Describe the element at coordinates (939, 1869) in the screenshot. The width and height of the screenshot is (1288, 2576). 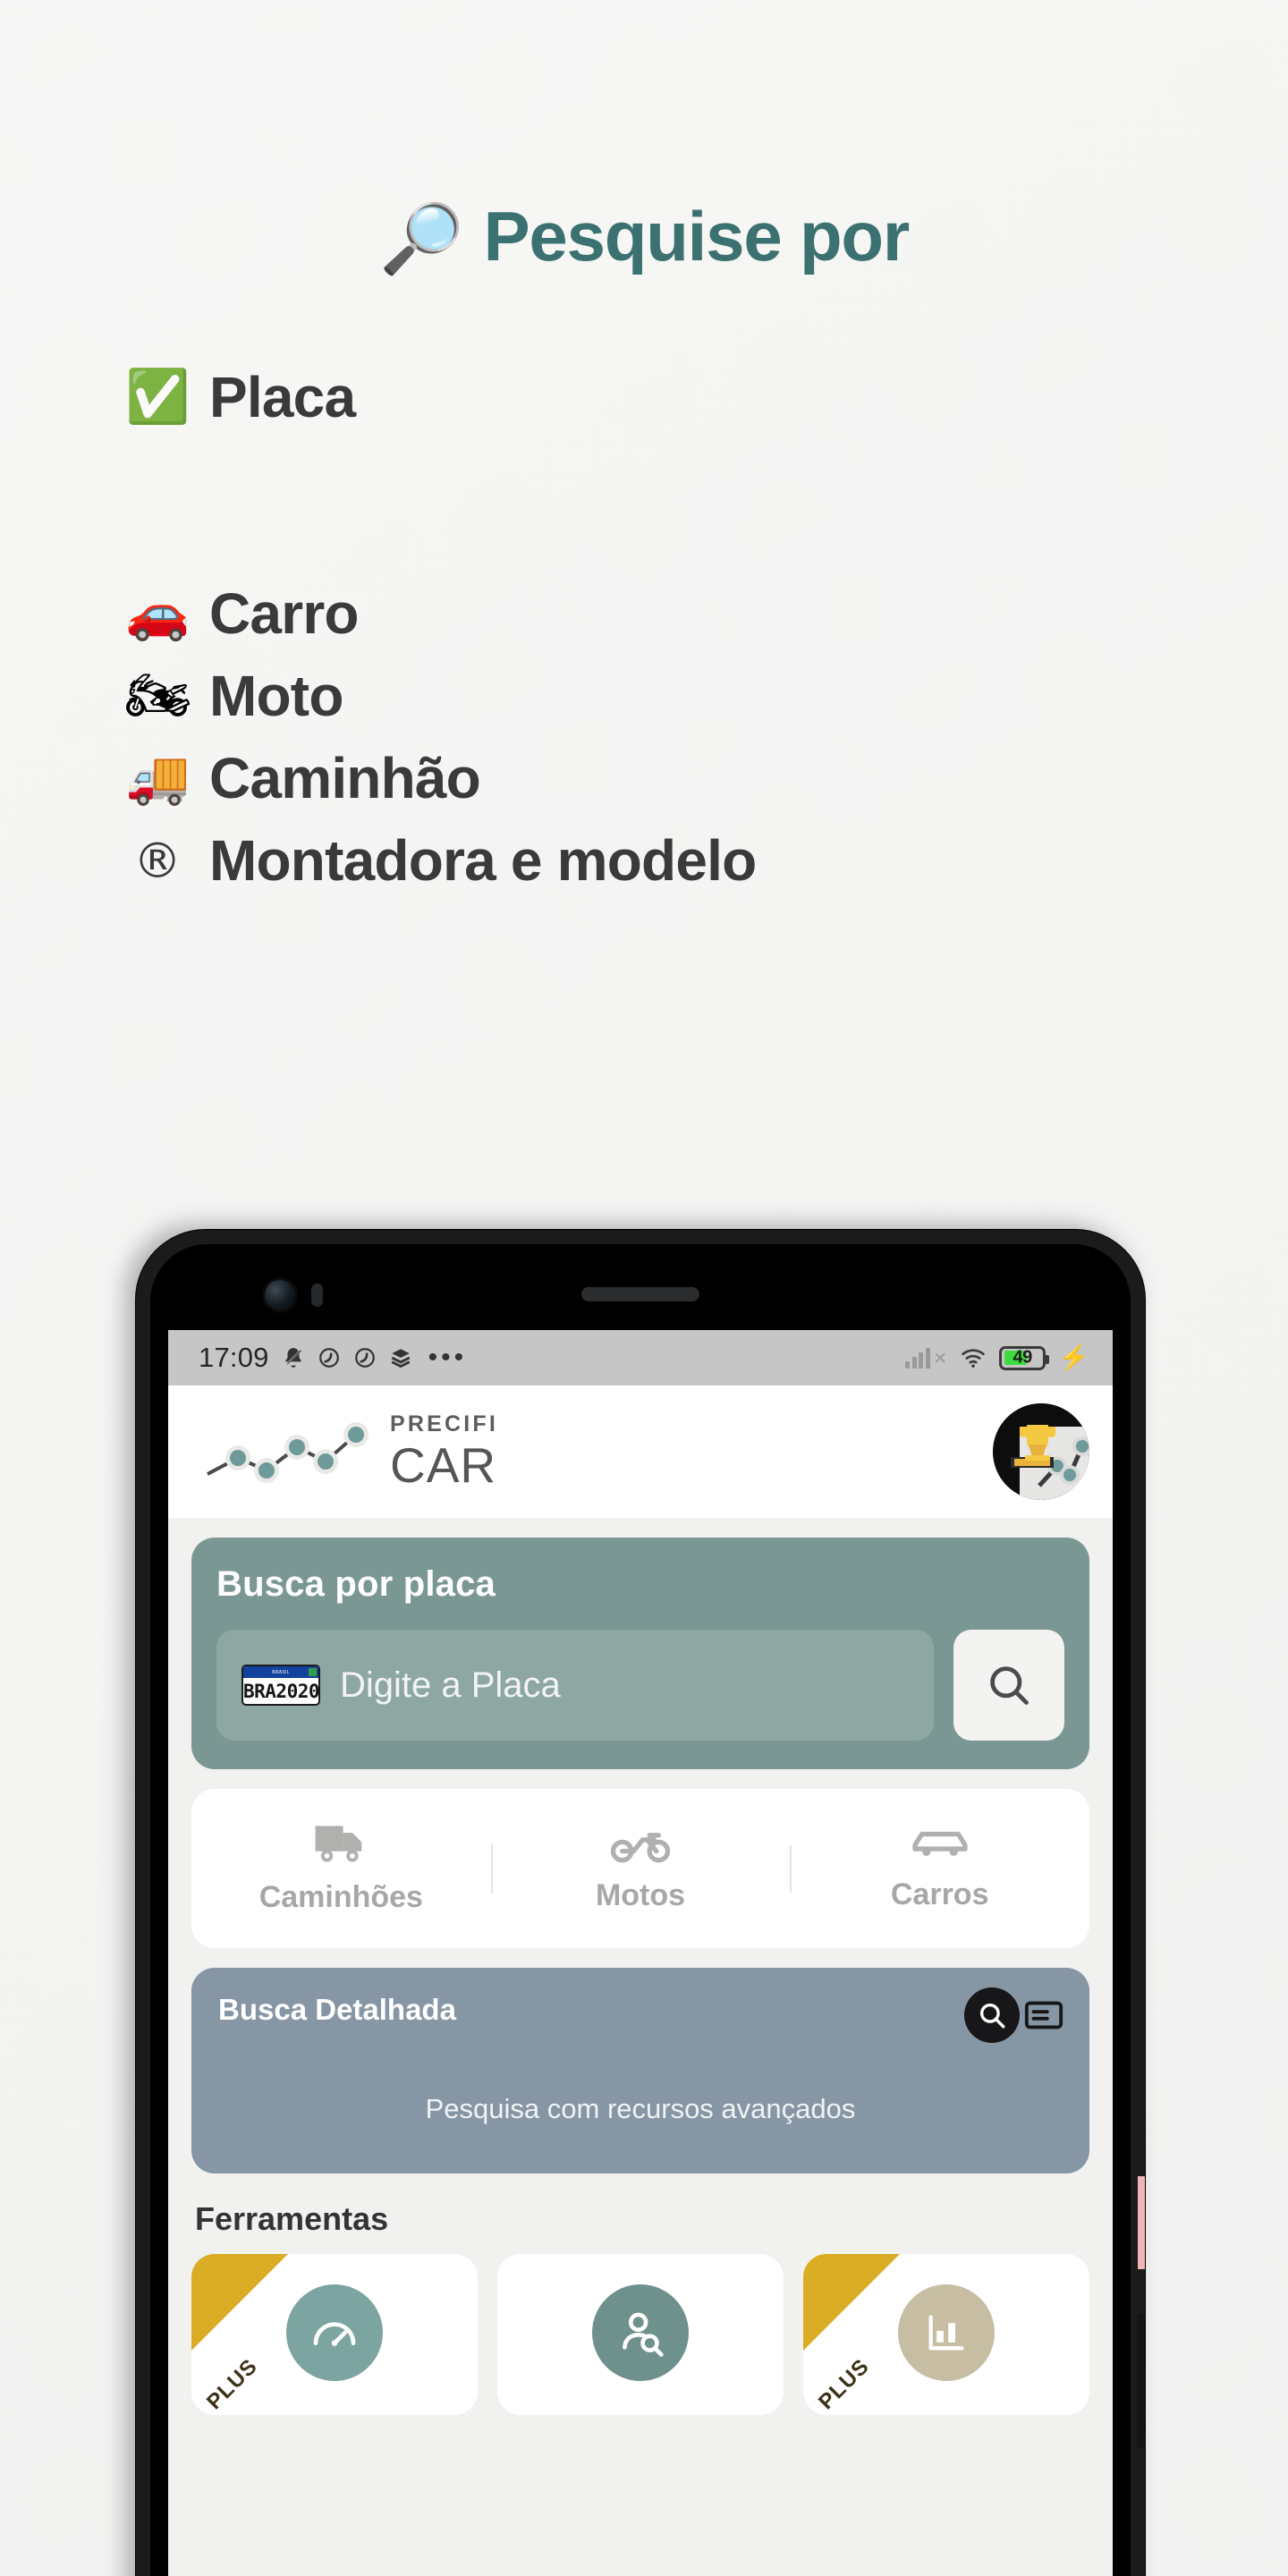
I see `tab-carros: Carros` at that location.